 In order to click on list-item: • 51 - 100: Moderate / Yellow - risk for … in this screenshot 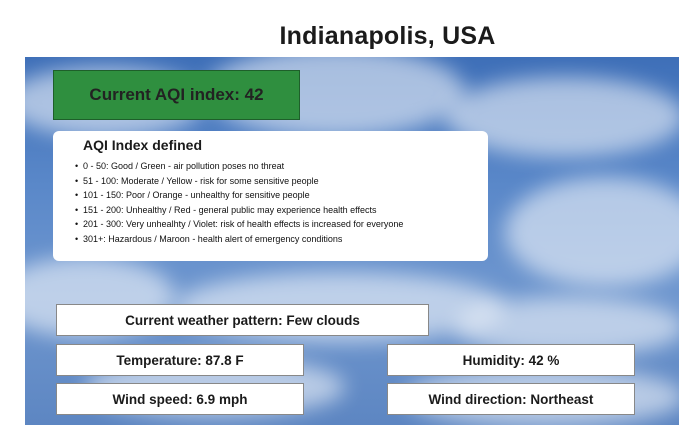, I will do `click(275, 181)`.